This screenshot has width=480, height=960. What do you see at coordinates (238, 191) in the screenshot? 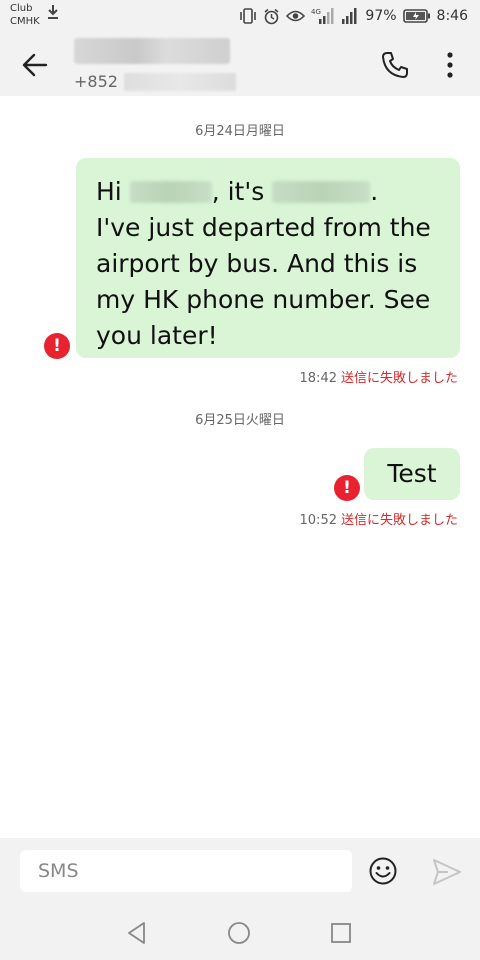
I see `message-its: , it's` at bounding box center [238, 191].